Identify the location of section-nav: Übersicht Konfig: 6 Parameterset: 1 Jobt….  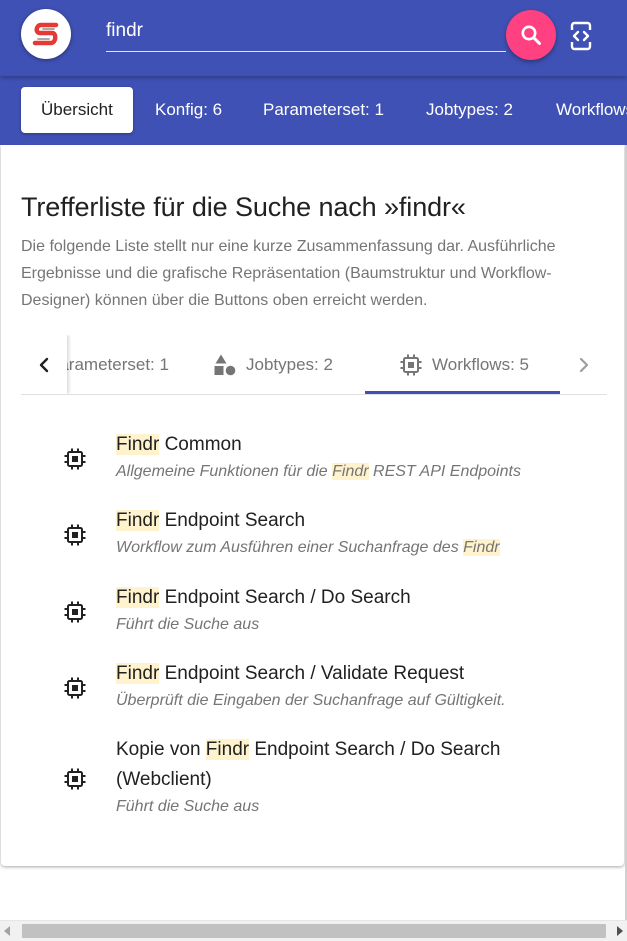
(313, 110).